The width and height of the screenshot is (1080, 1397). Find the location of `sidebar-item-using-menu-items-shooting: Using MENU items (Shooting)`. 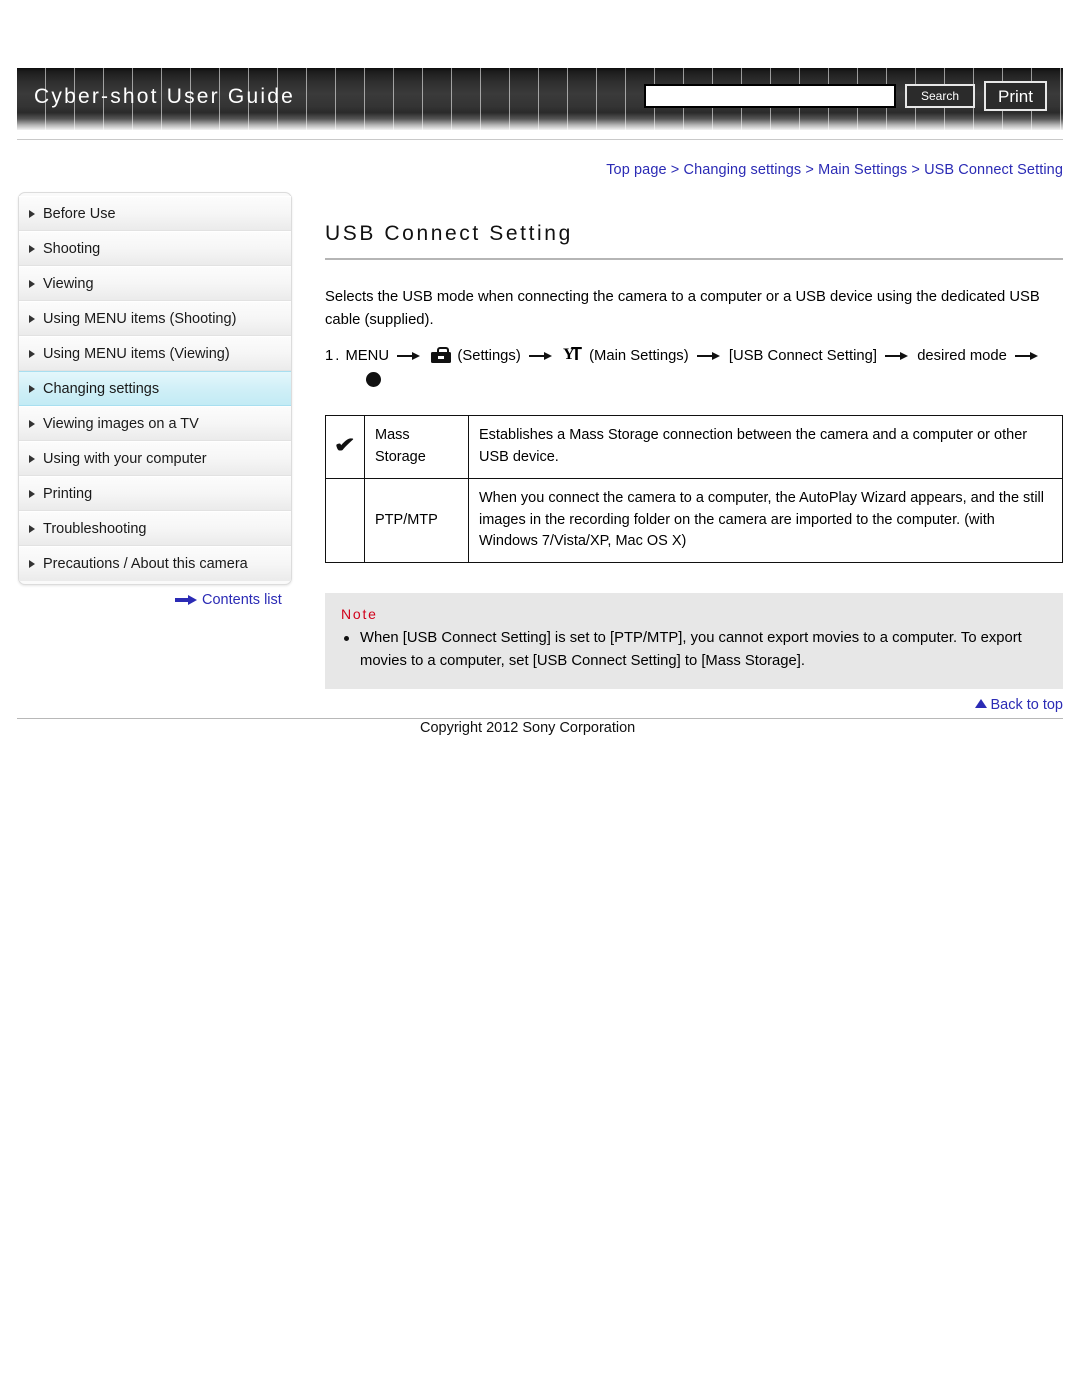

sidebar-item-using-menu-items-shooting: Using MENU items (Shooting) is located at coordinates (155, 318).